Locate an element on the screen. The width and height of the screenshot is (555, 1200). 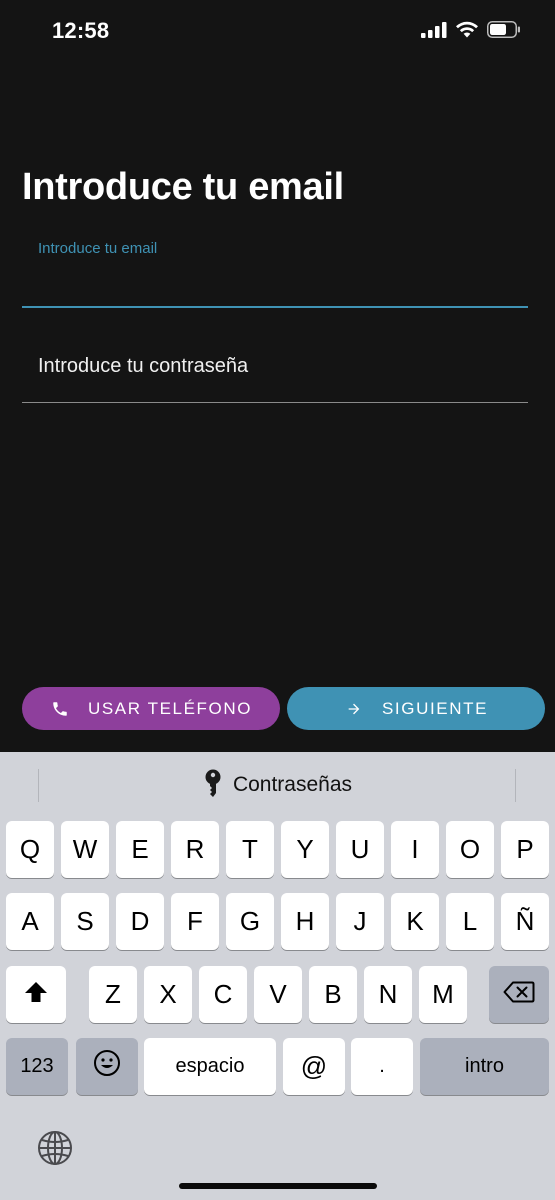
status-icons is located at coordinates (471, 32).